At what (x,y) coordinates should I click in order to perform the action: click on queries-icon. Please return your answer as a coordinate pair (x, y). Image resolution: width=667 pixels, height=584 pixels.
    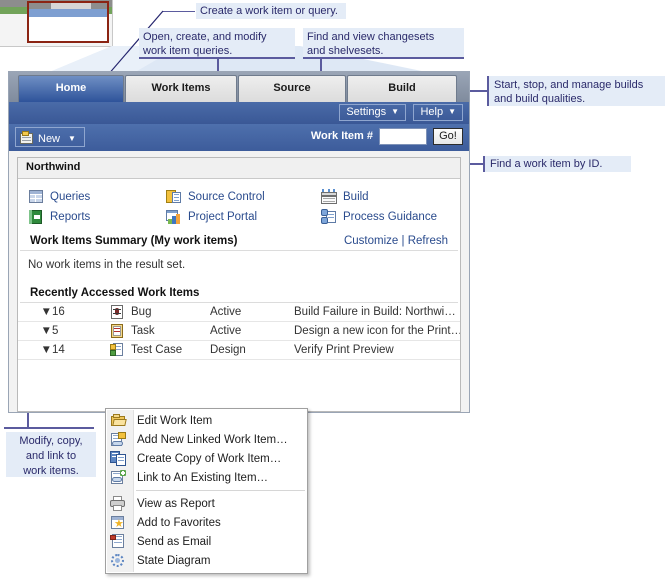
    Looking at the image, I should click on (36, 197).